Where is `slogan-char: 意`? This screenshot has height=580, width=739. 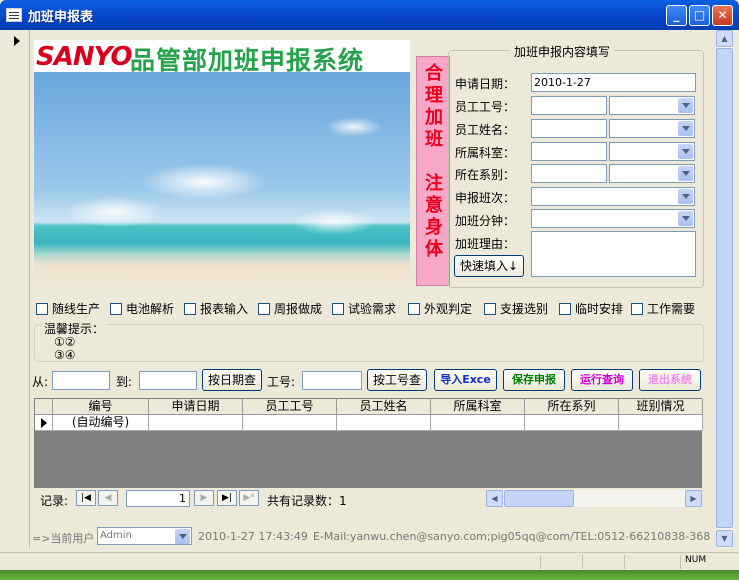 slogan-char: 意 is located at coordinates (434, 205).